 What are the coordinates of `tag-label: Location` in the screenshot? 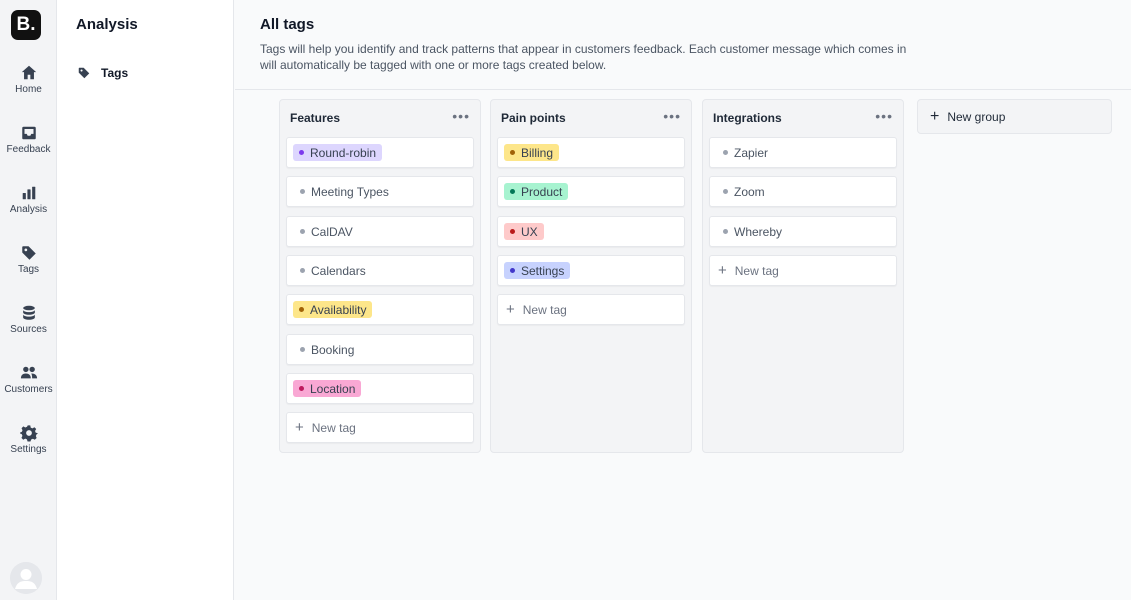 It's located at (333, 388).